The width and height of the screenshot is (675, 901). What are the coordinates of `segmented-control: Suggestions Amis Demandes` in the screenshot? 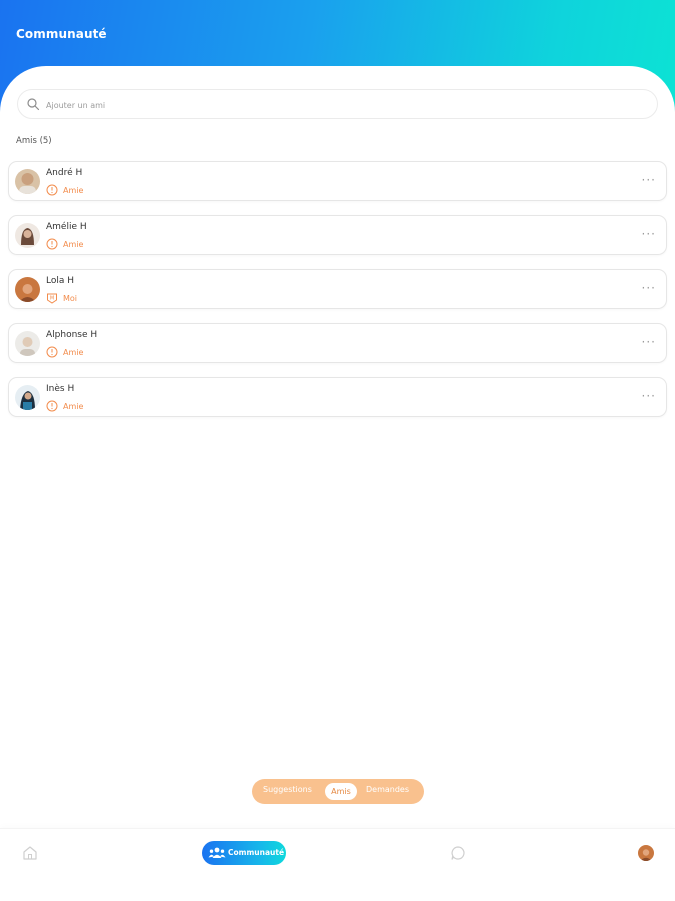 It's located at (338, 791).